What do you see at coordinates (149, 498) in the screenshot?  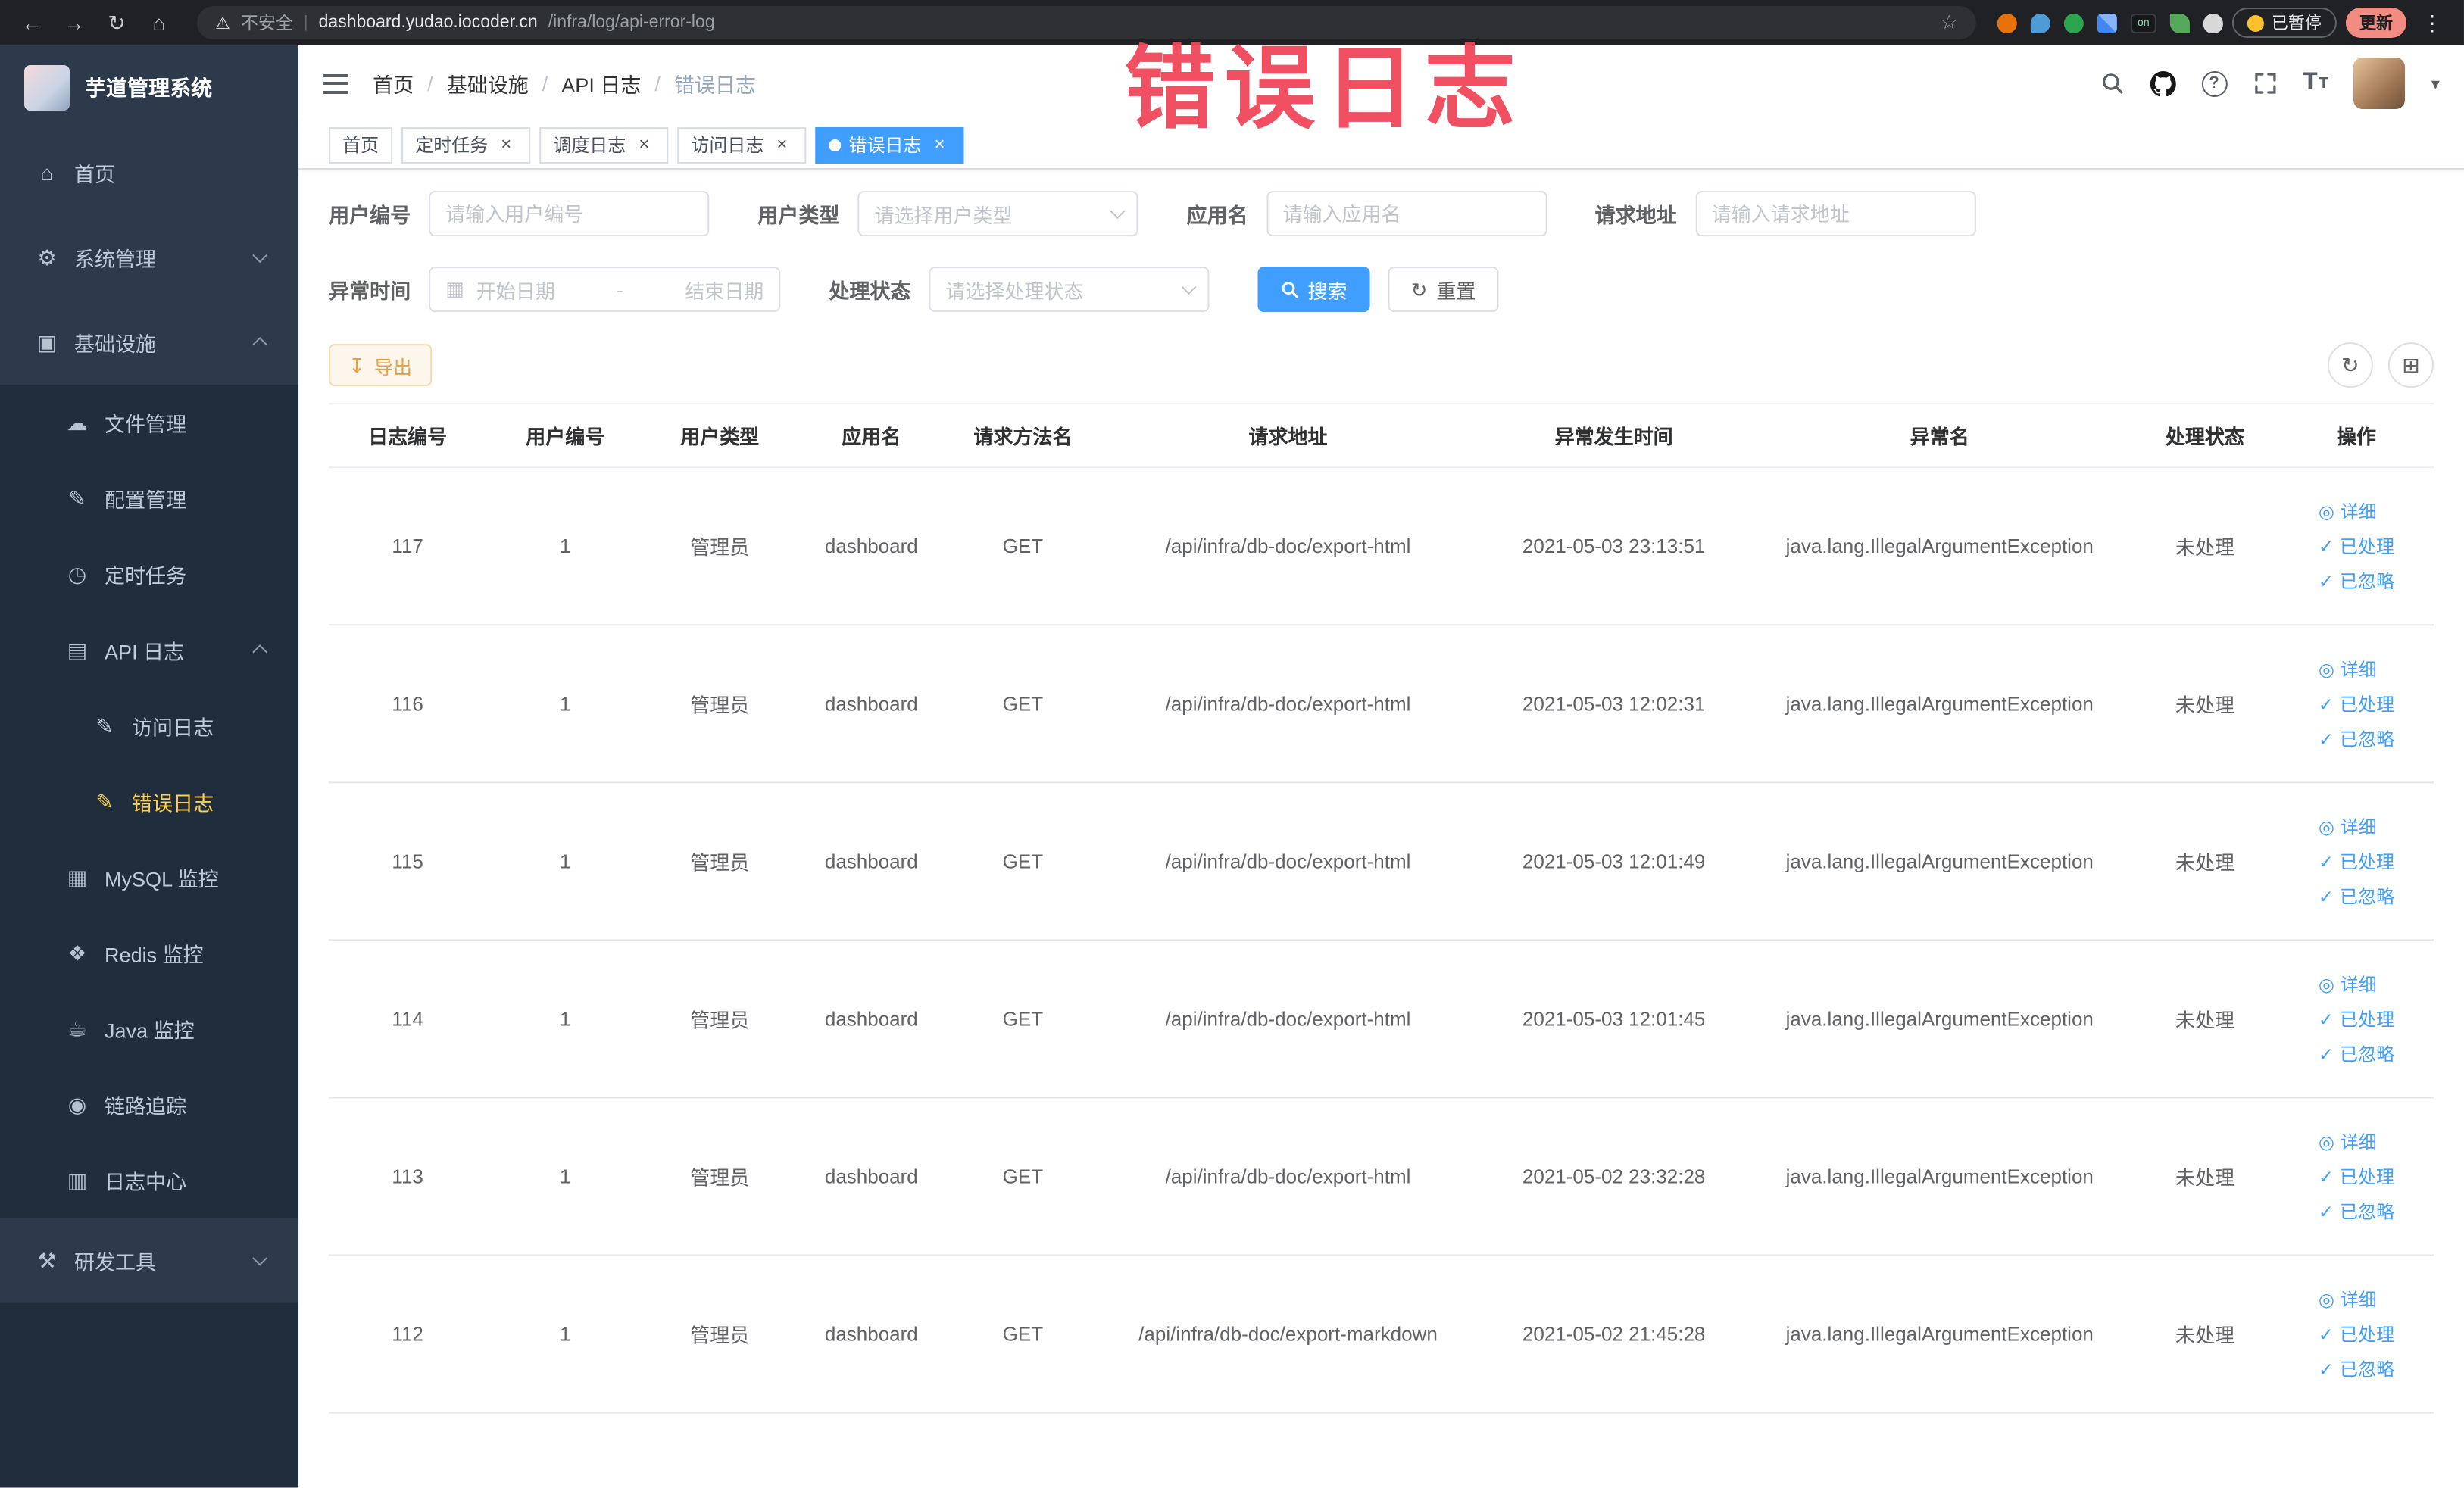 I see `sidebar-item: ✎ 配置管理` at bounding box center [149, 498].